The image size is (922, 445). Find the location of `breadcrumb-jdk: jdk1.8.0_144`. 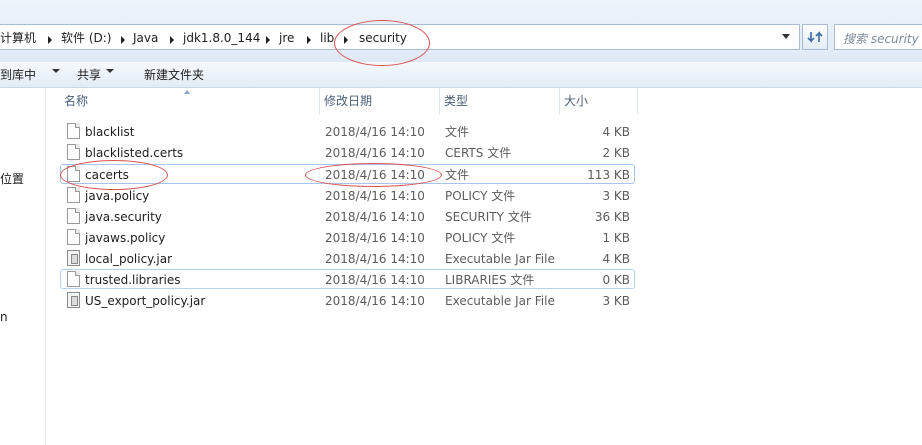

breadcrumb-jdk: jdk1.8.0_144 is located at coordinates (221, 38).